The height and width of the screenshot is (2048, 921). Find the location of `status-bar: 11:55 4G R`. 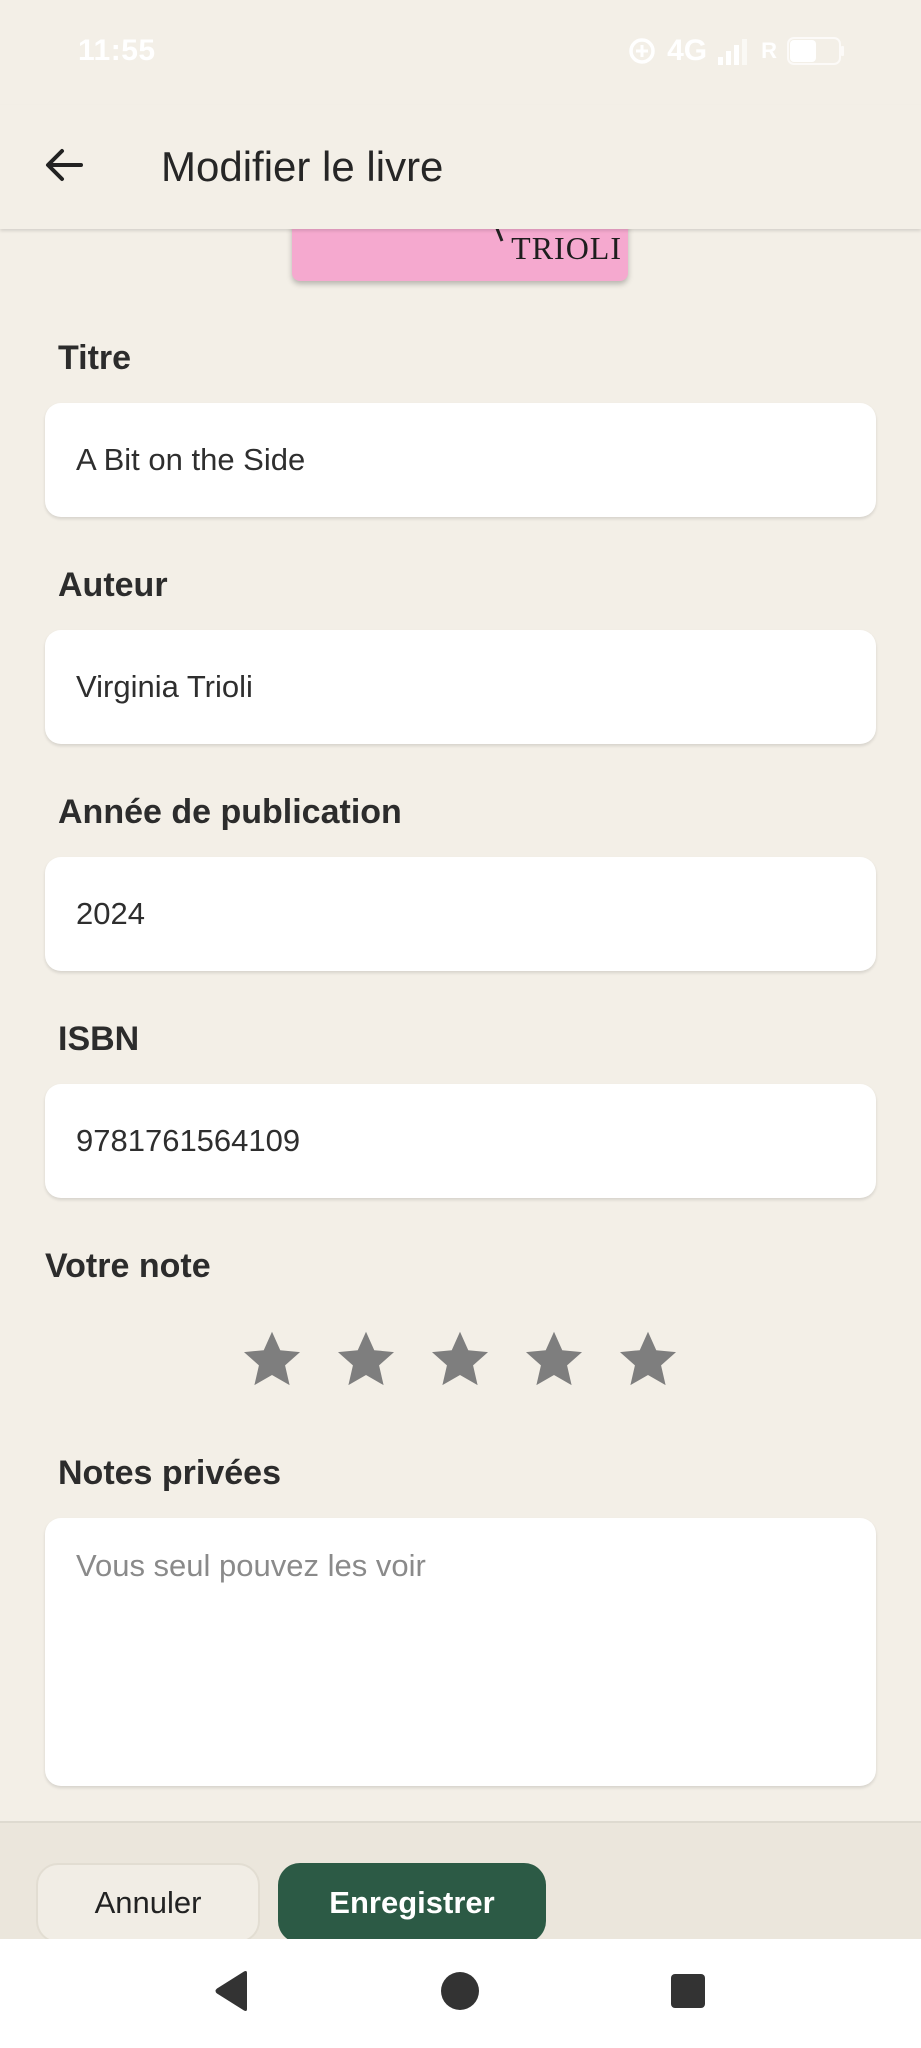

status-bar: 11:55 4G R is located at coordinates (460, 52).